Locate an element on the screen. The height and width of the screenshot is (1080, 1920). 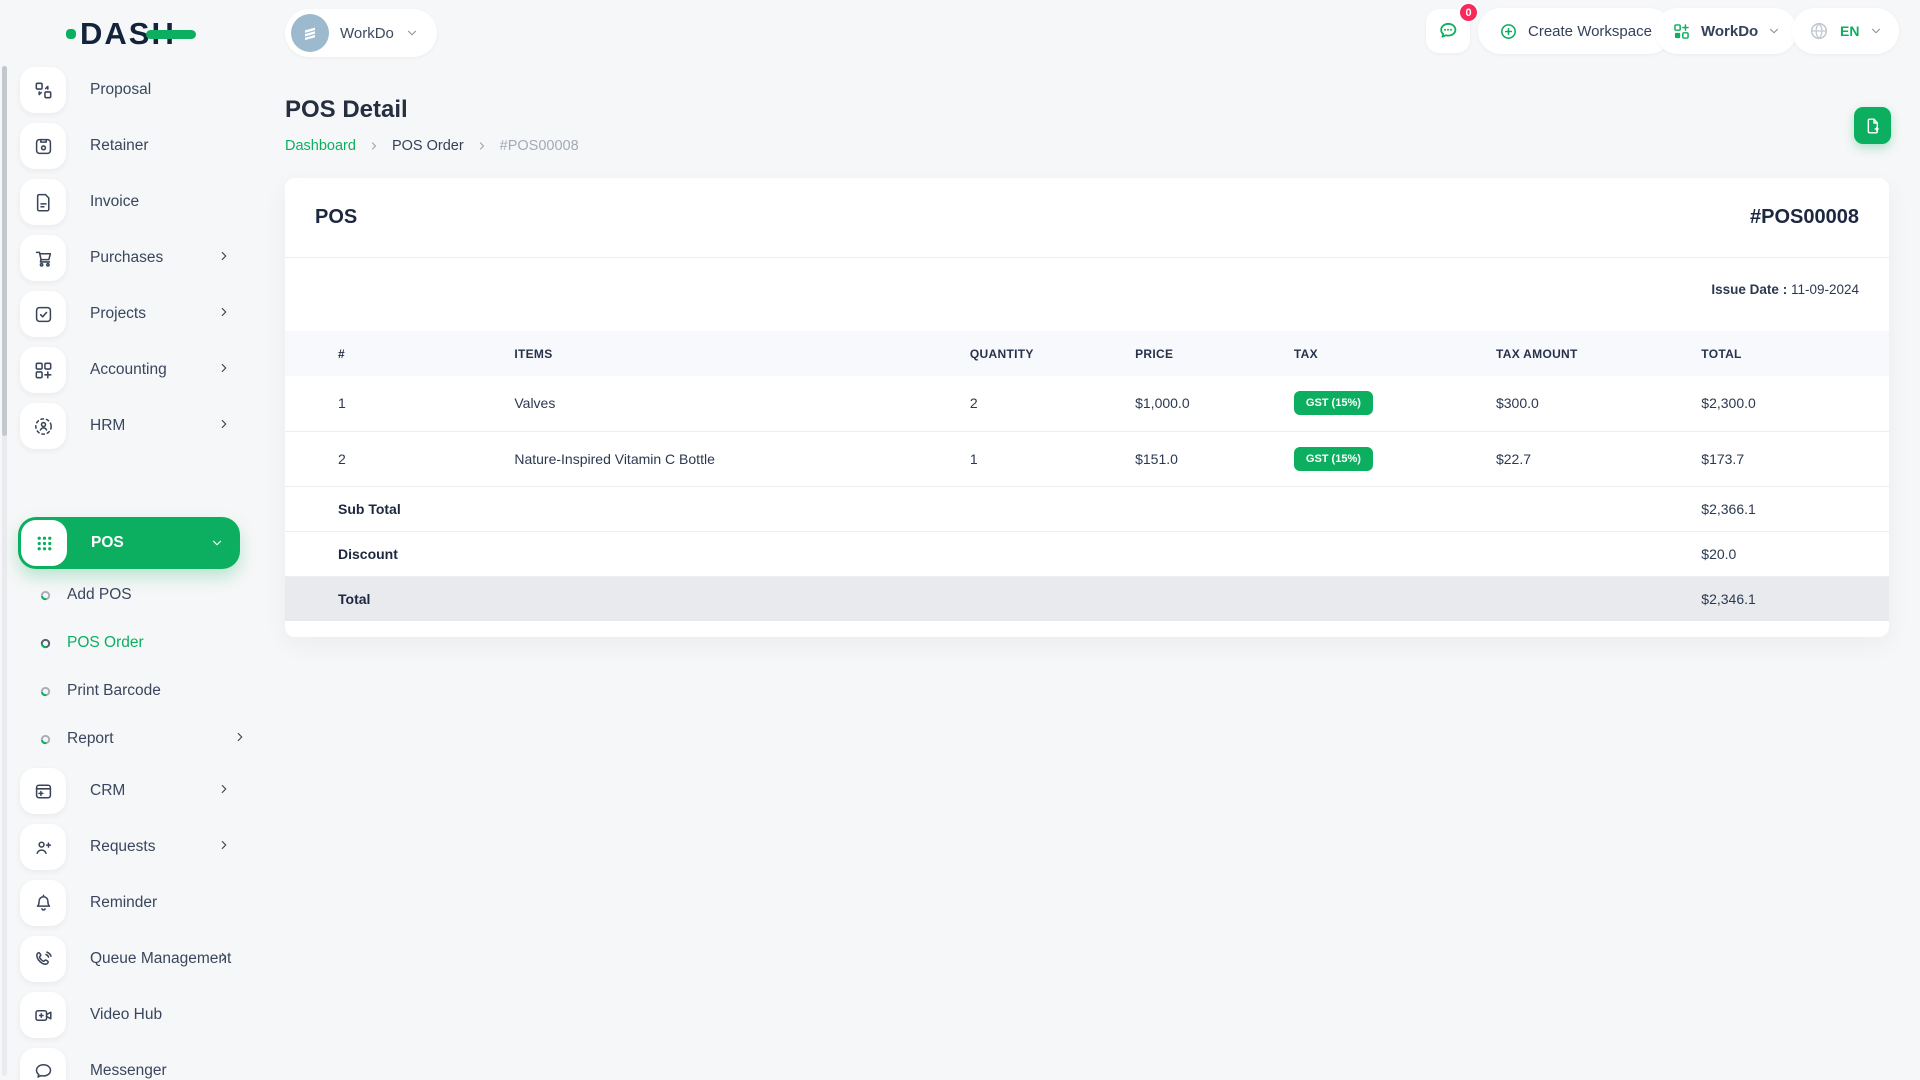
sidebar-item-messenger: Messenger is located at coordinates (133, 1064).